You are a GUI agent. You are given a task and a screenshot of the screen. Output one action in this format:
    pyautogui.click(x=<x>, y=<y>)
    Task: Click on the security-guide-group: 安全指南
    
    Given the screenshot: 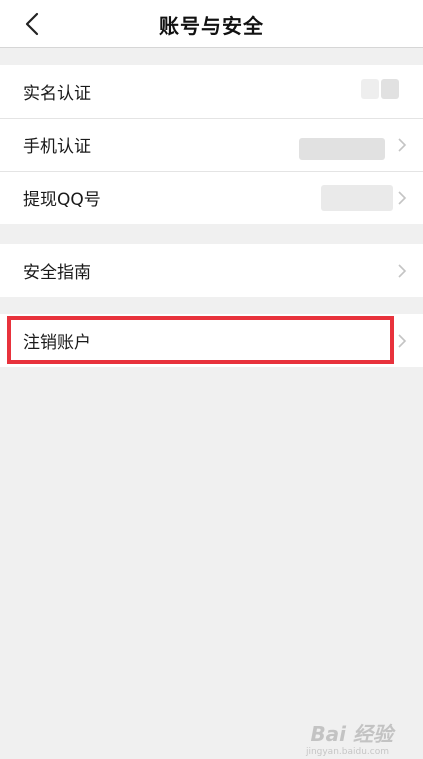 What is the action you would take?
    pyautogui.click(x=211, y=270)
    